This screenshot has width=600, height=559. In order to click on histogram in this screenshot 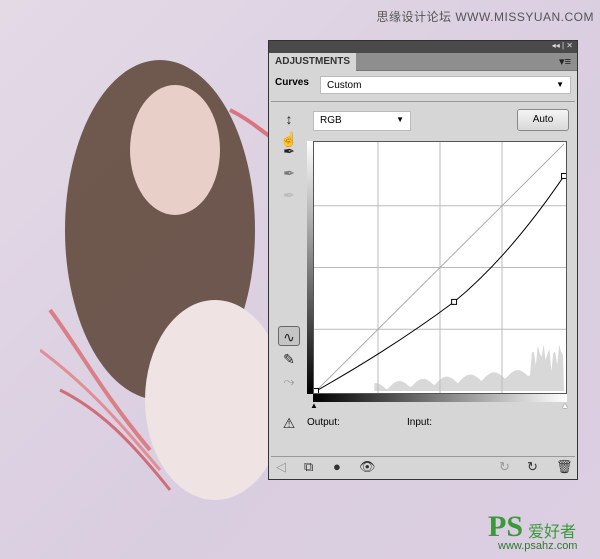, I will do `click(469, 368)`.